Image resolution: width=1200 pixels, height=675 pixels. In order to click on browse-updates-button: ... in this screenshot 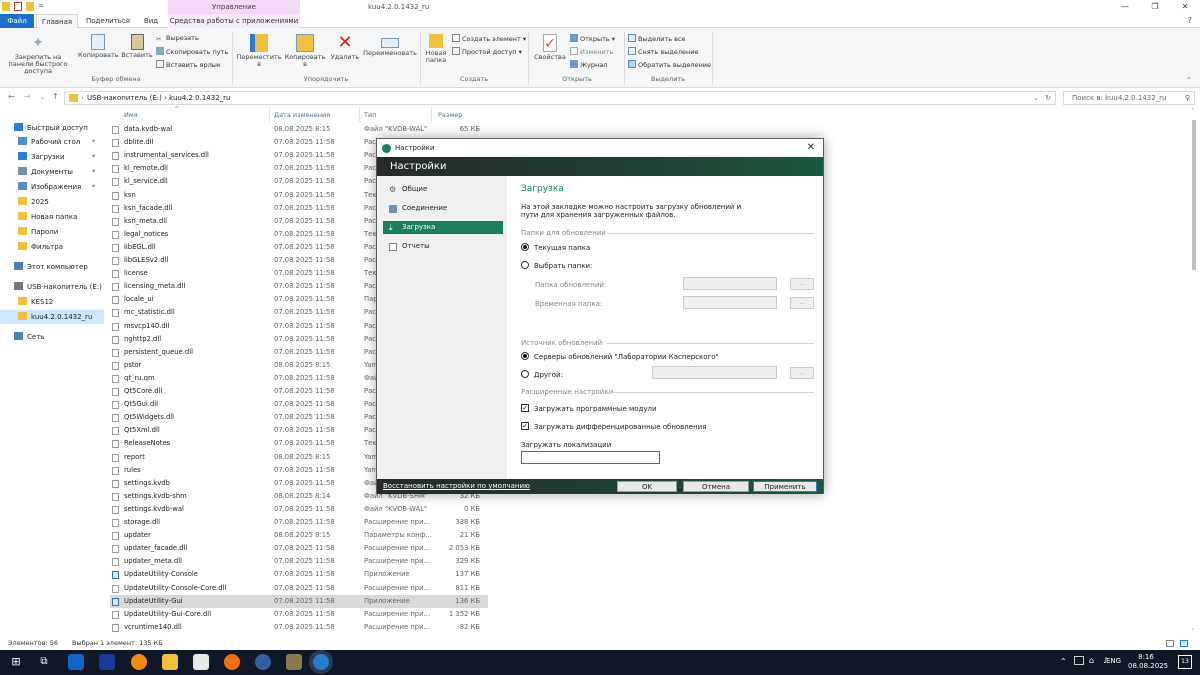, I will do `click(802, 284)`.